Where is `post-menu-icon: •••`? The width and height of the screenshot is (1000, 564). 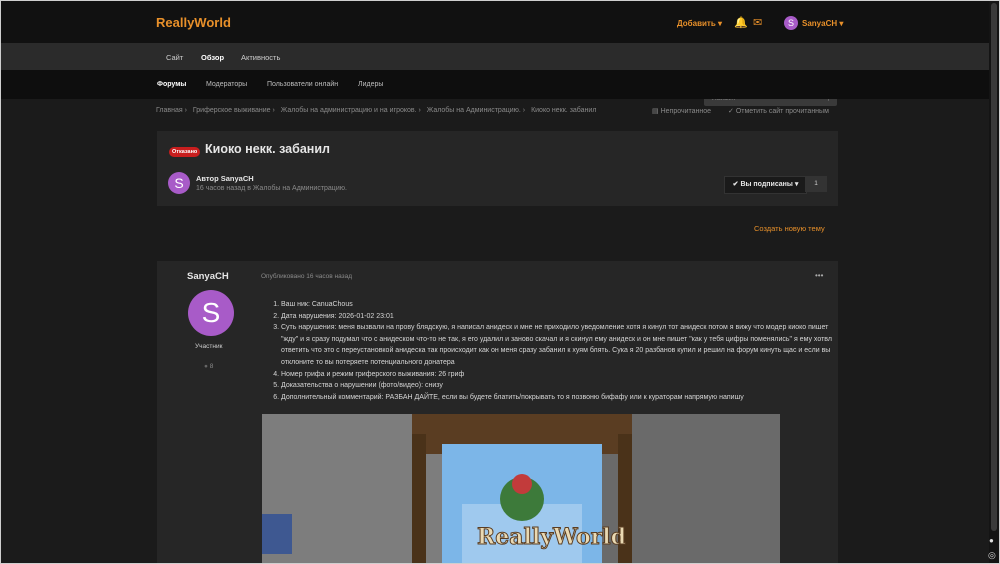
post-menu-icon: ••• is located at coordinates (819, 275).